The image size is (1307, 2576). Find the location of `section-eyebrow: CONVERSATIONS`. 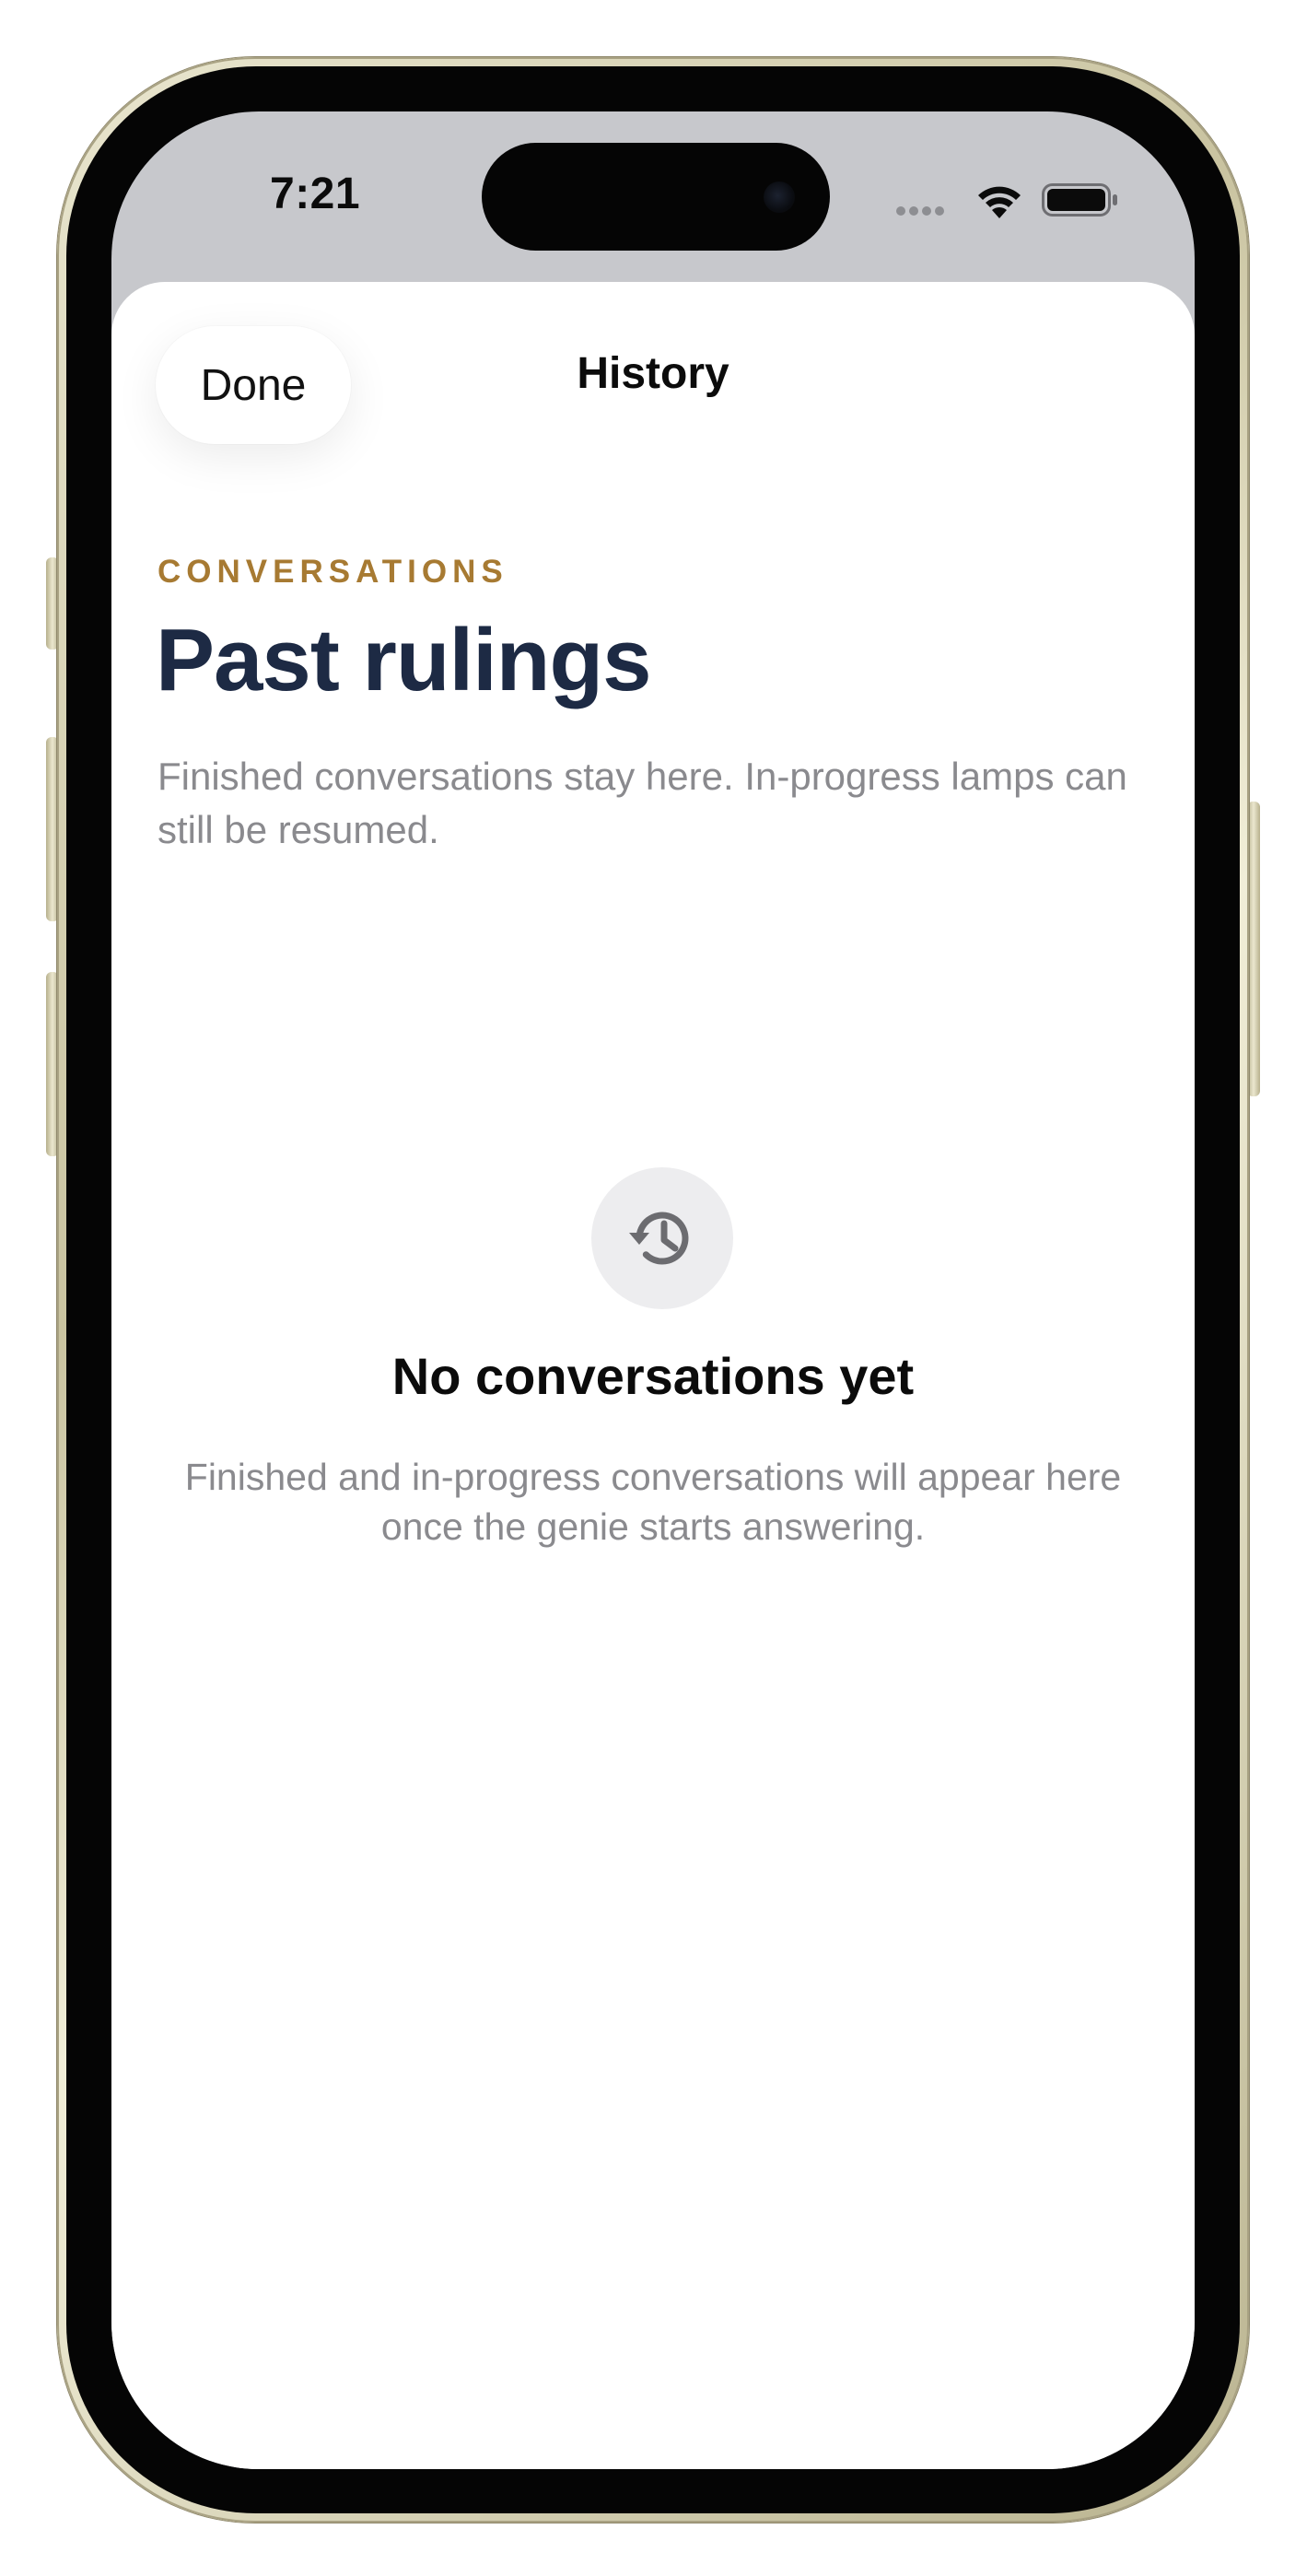

section-eyebrow: CONVERSATIONS is located at coordinates (333, 572).